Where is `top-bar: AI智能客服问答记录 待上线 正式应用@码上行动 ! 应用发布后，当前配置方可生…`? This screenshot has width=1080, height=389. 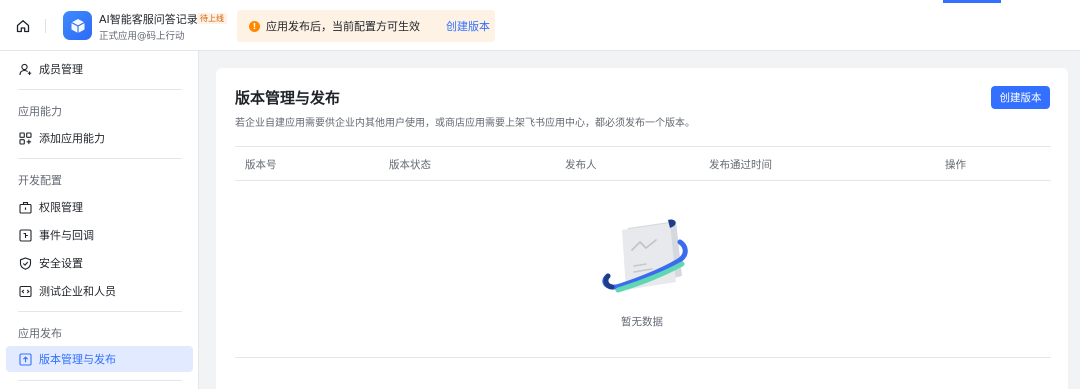 top-bar: AI智能客服问答记录 待上线 正式应用@码上行动 ! 应用发布后，当前配置方可生… is located at coordinates (540, 25).